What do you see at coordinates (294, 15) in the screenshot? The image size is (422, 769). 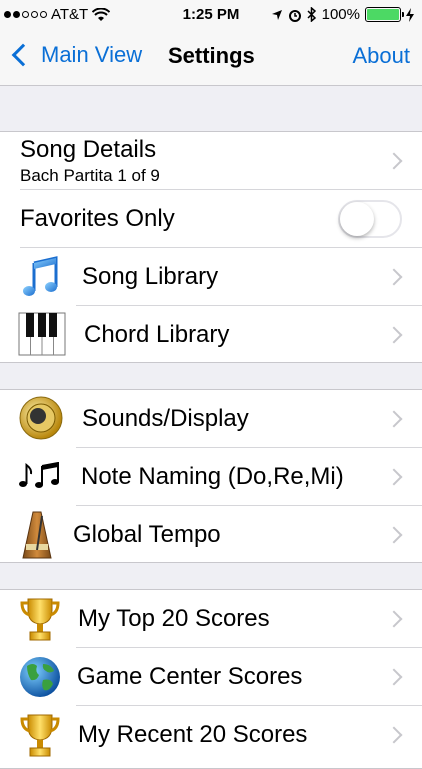 I see `alarm-clock-icon` at bounding box center [294, 15].